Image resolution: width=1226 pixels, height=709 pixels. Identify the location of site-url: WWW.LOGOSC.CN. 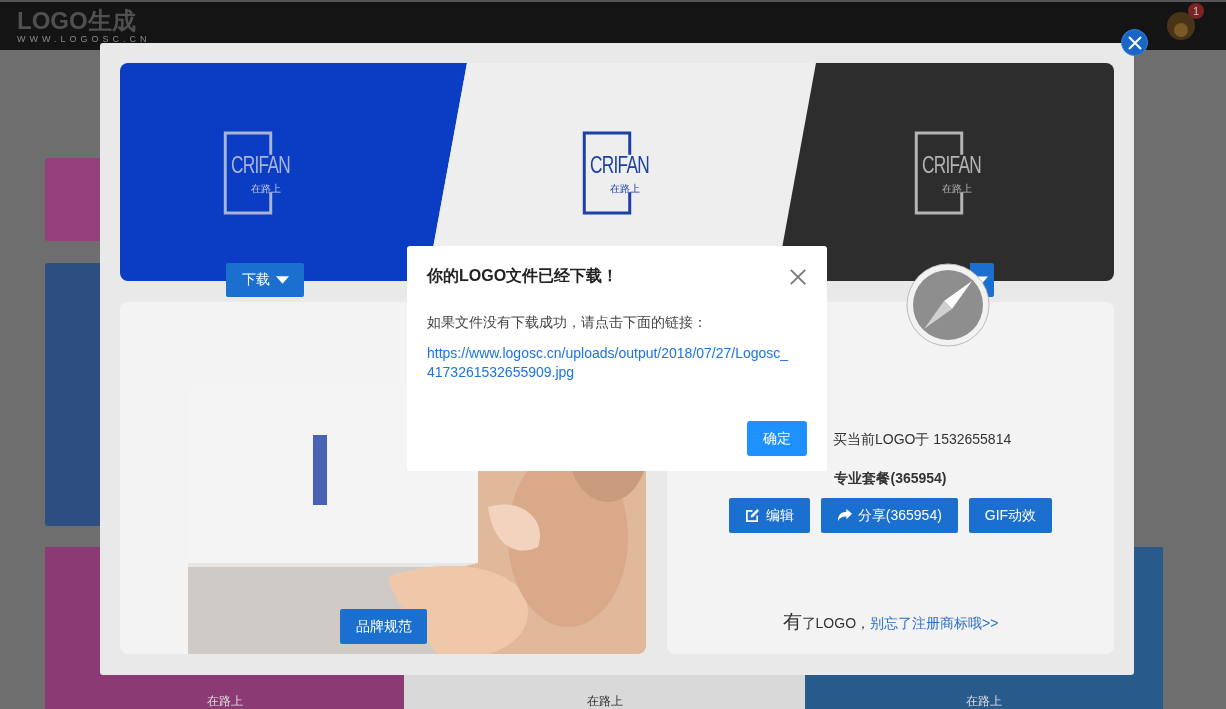
(84, 39).